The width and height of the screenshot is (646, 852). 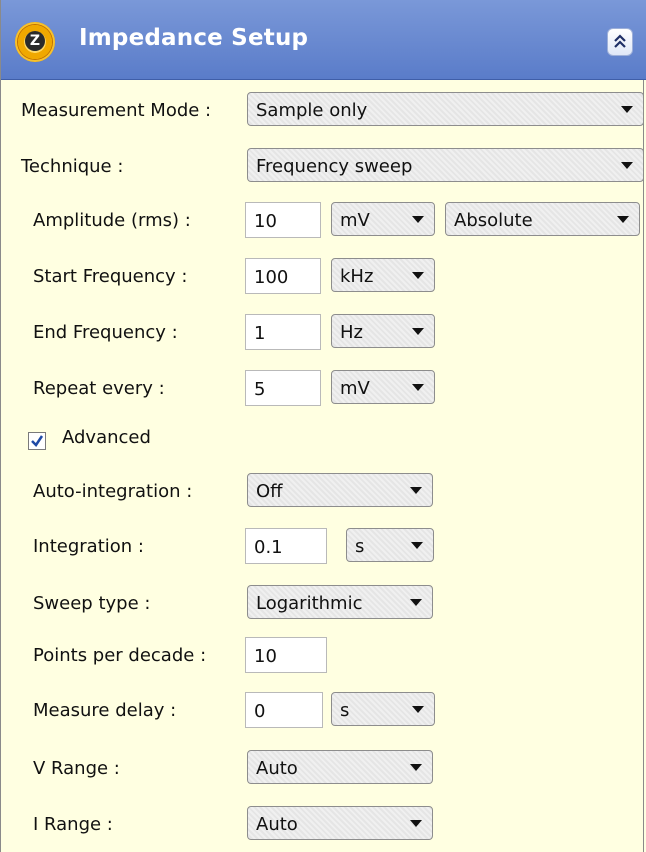 I want to click on start-frequency-value: 100, so click(x=271, y=277).